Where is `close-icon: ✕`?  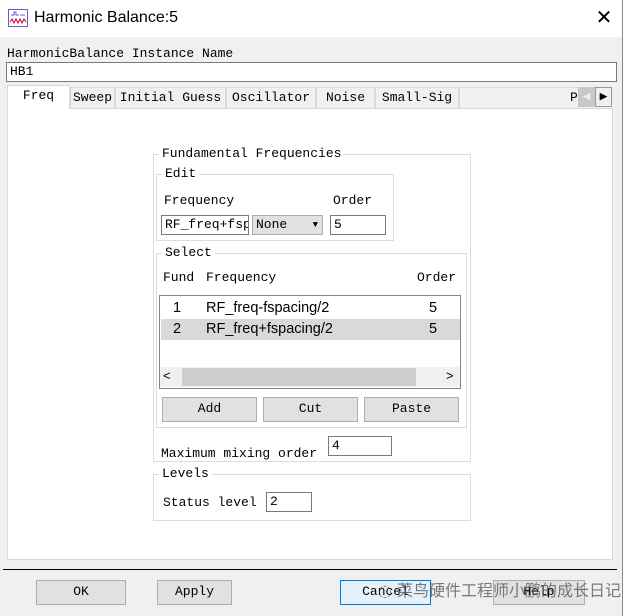
close-icon: ✕ is located at coordinates (604, 18).